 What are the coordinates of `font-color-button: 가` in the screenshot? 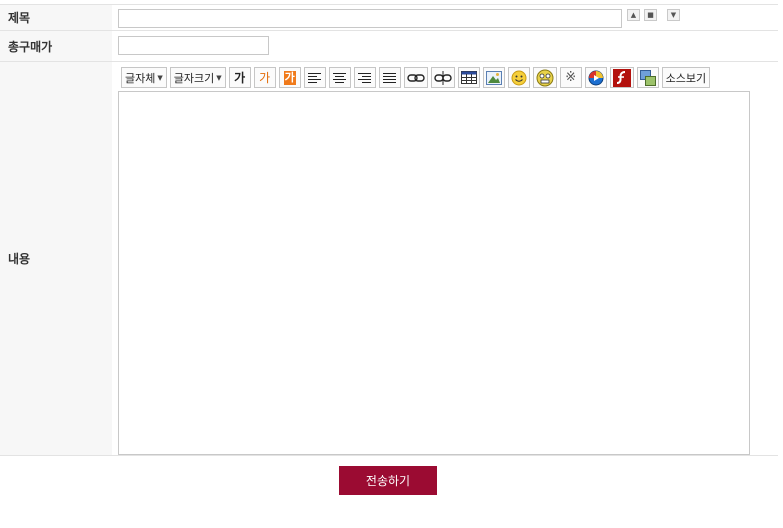 It's located at (264, 77).